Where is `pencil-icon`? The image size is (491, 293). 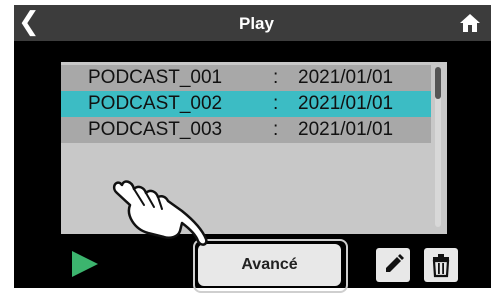
pencil-icon is located at coordinates (395, 263).